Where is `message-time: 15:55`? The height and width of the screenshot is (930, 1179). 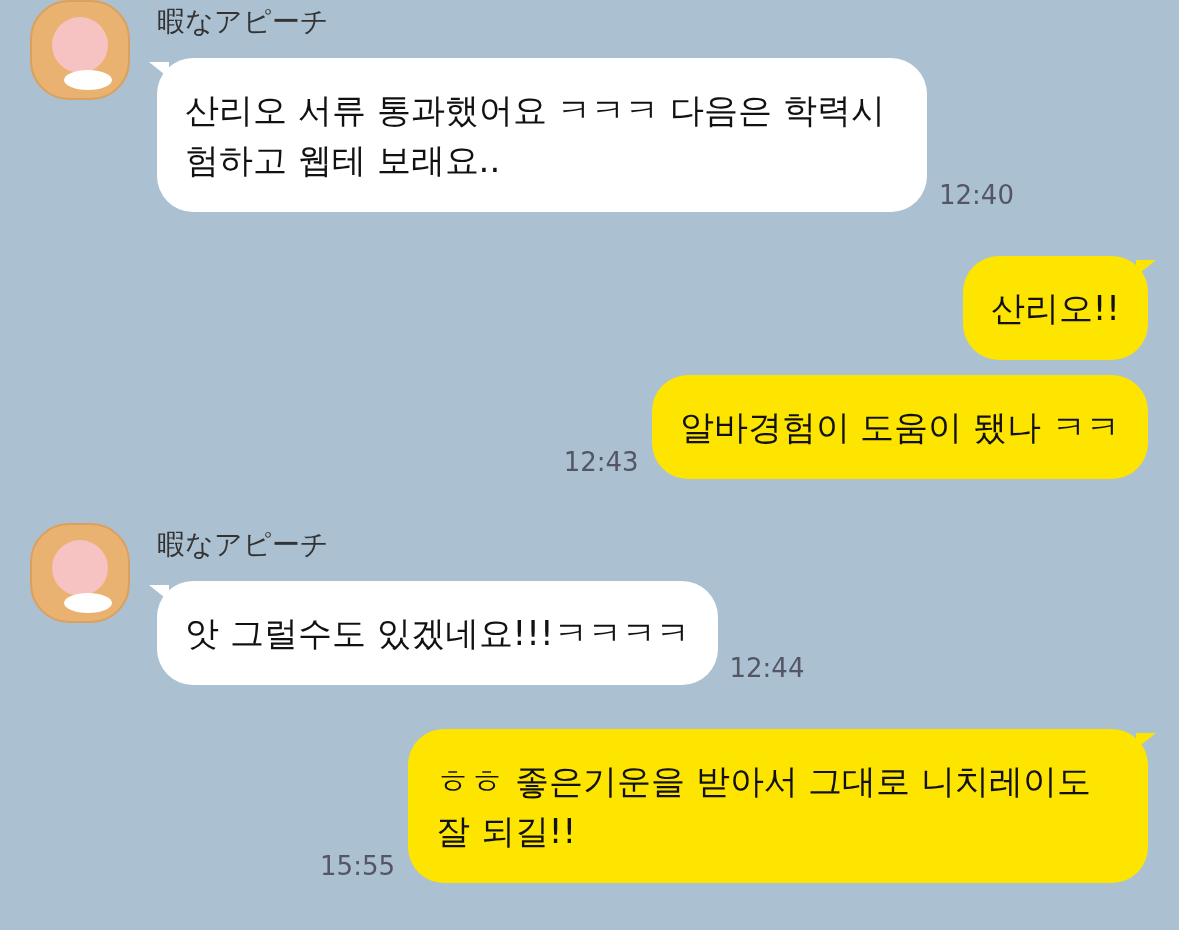 message-time: 15:55 is located at coordinates (357, 866).